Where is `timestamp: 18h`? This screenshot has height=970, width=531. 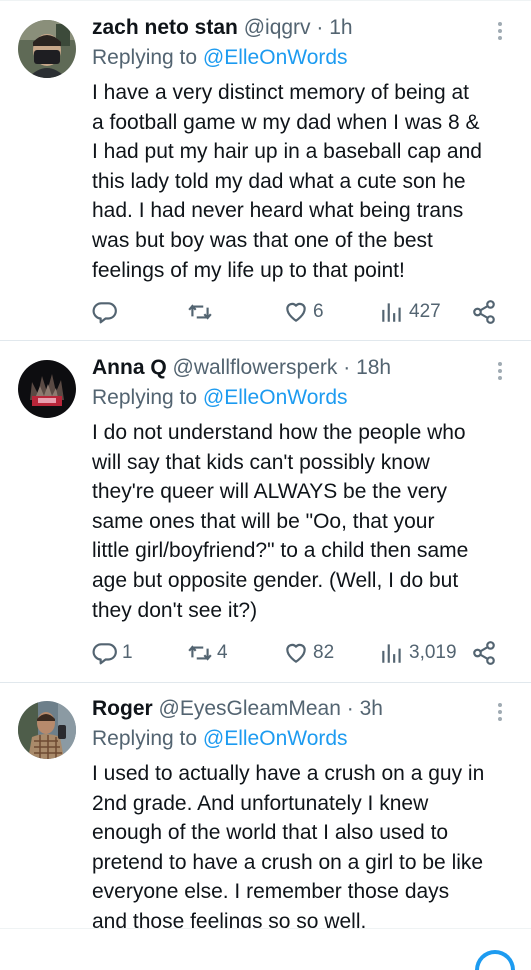
timestamp: 18h is located at coordinates (373, 367).